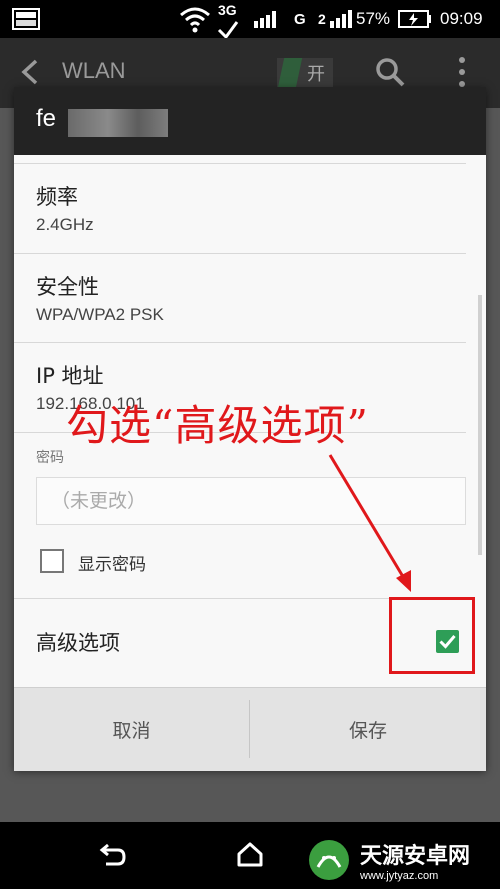 The image size is (500, 889). Describe the element at coordinates (70, 376) in the screenshot. I see `ip-address-label: IP 地址` at that location.